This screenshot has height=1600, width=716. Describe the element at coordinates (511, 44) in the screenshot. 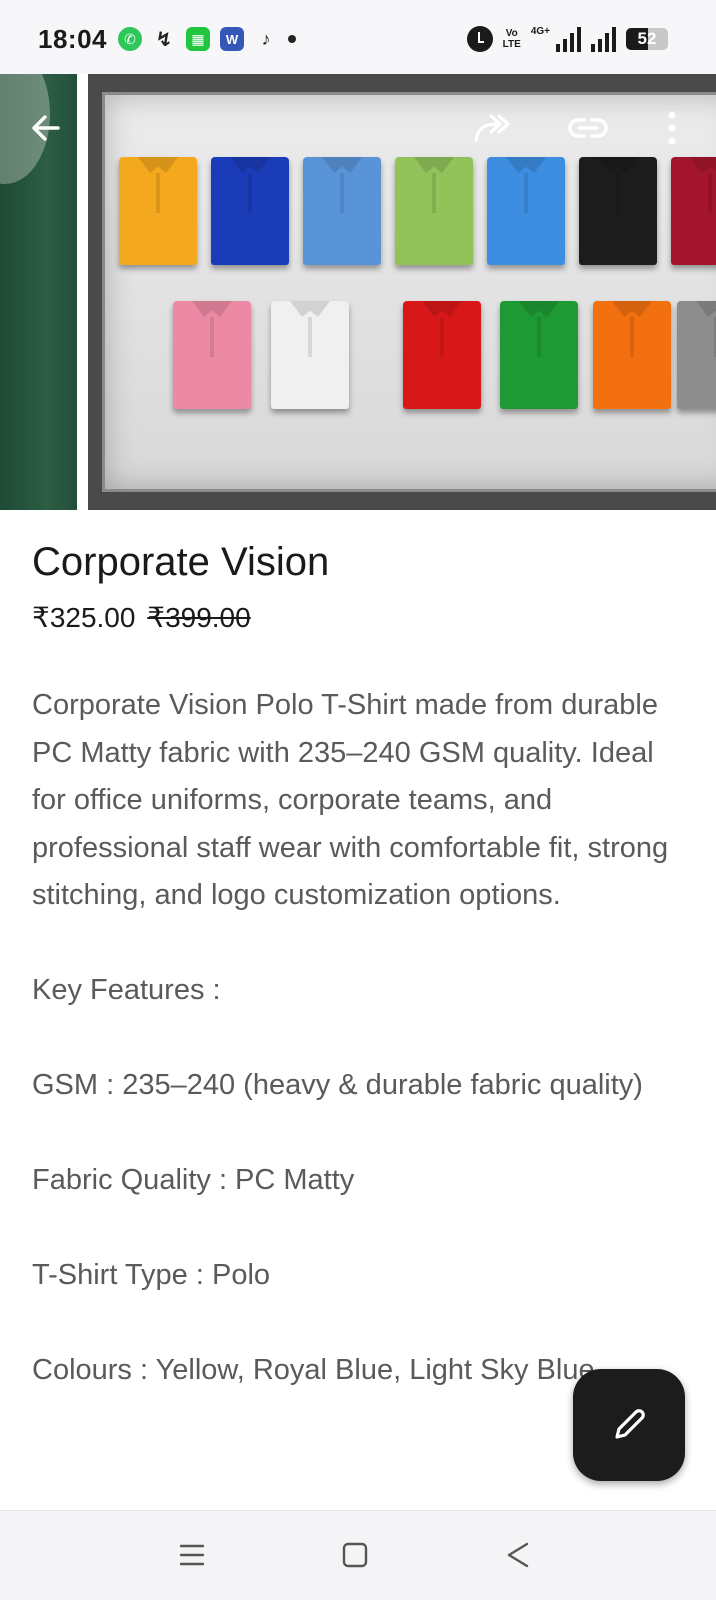

I see `volte-label-bottom: LTE` at that location.